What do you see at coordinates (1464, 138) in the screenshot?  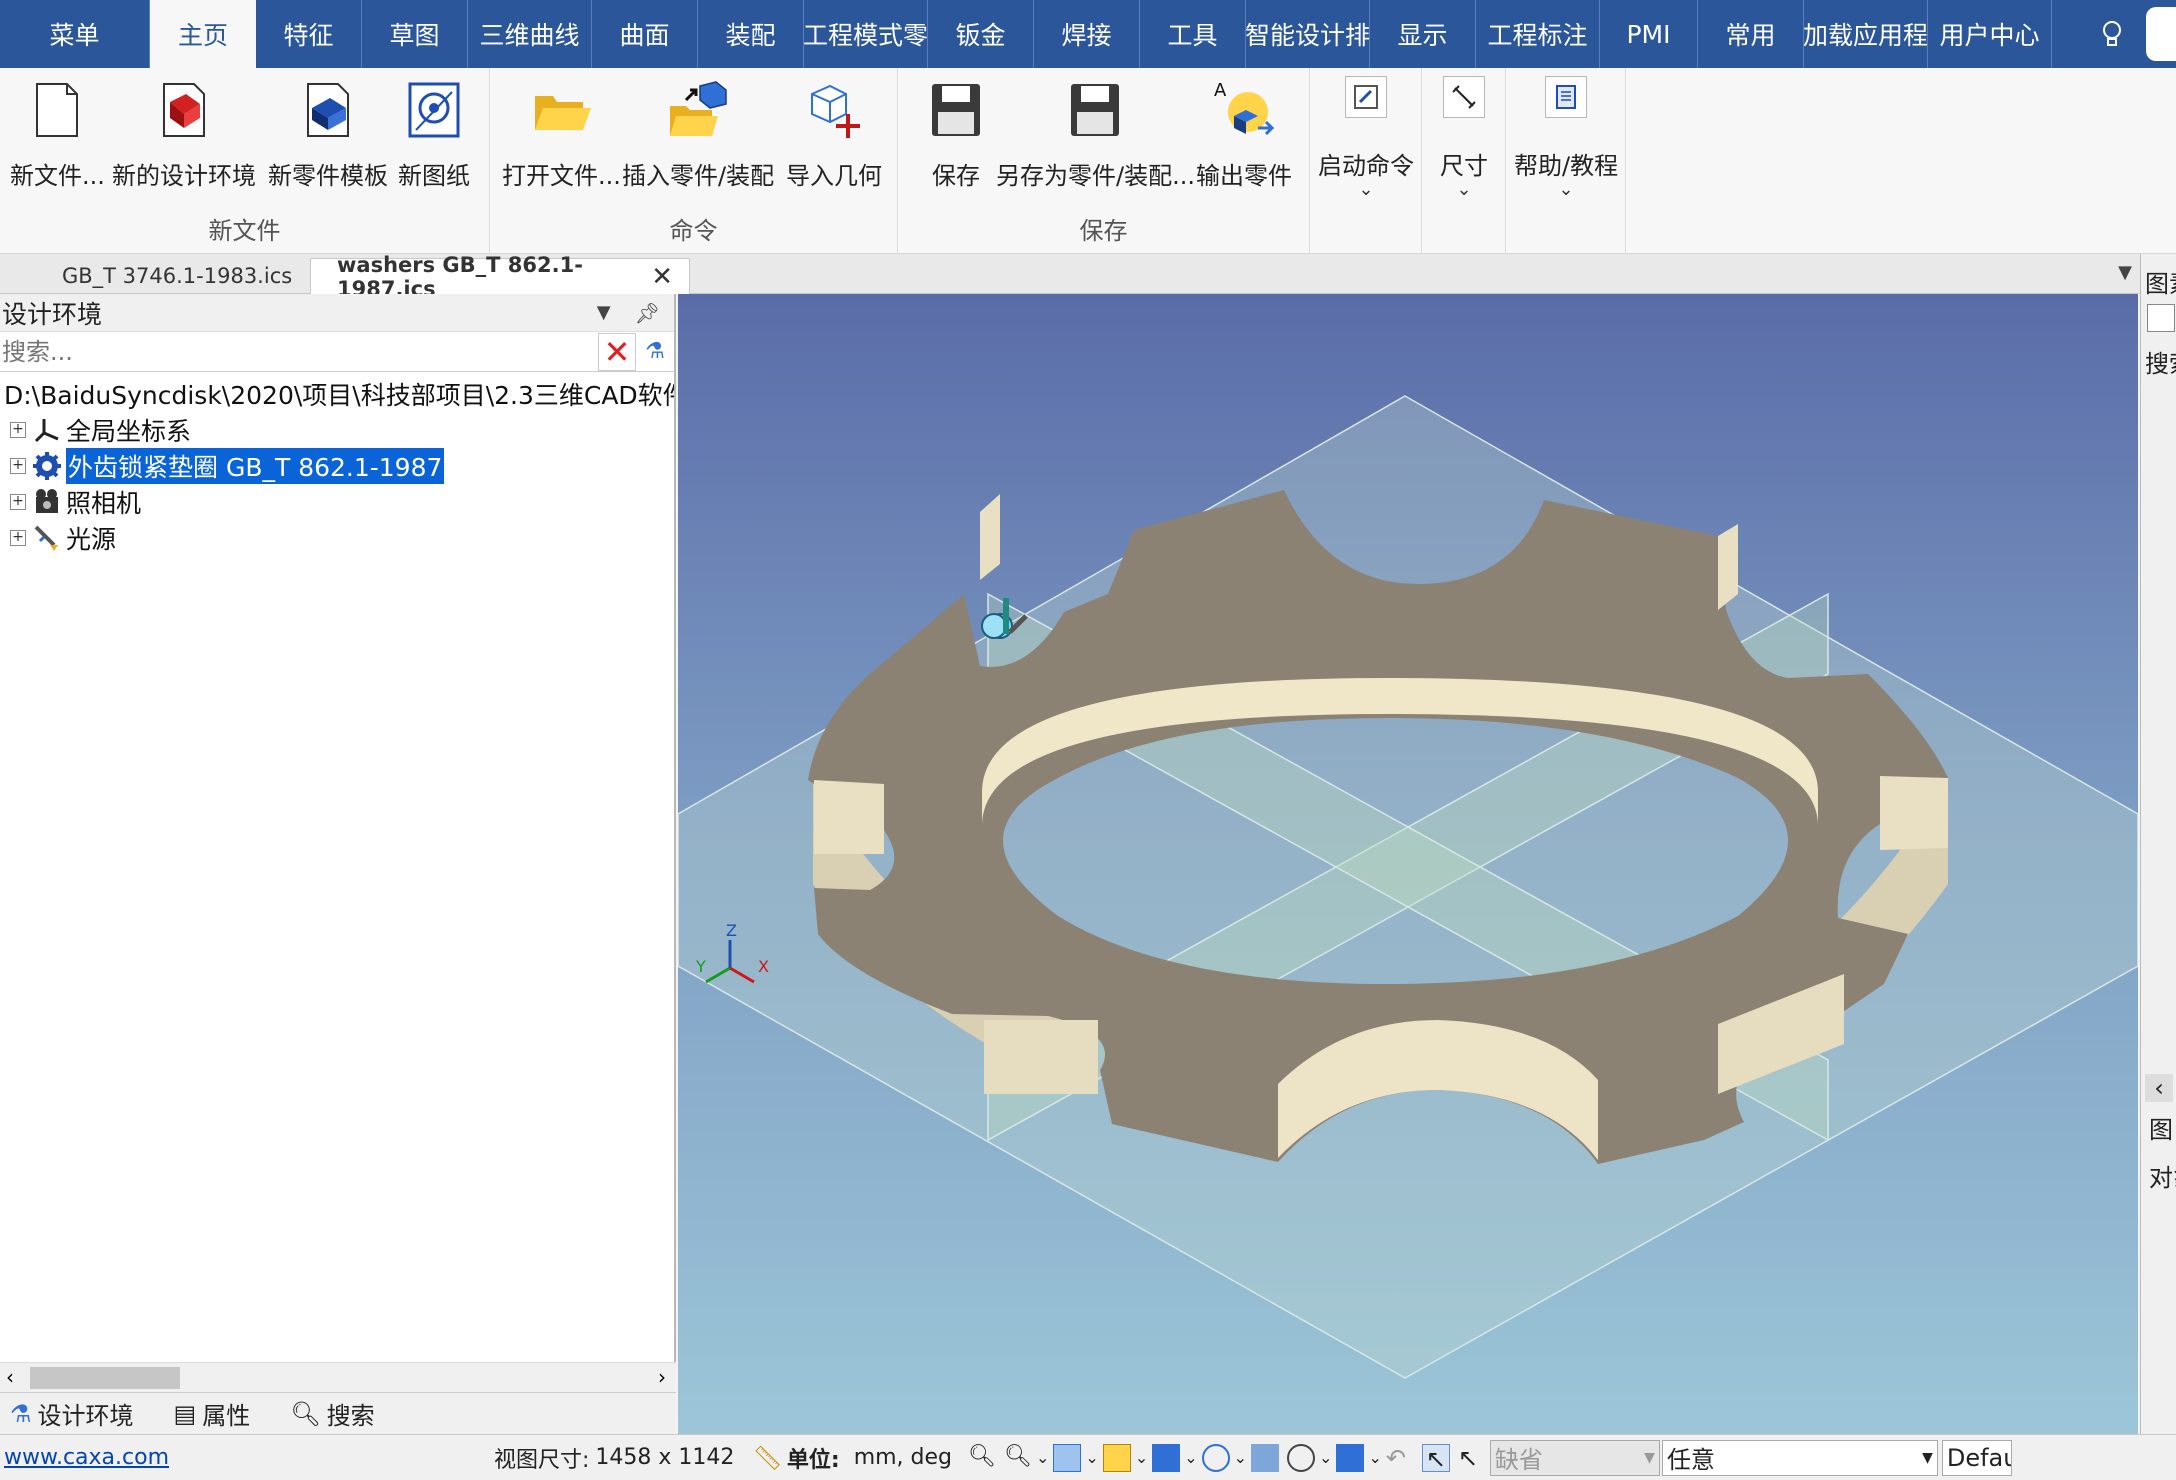 I see `dimension-button: 尺寸 ⌄` at bounding box center [1464, 138].